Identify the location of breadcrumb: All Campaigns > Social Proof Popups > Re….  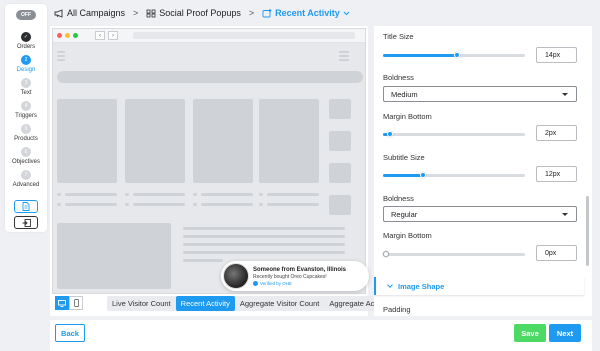
(324, 13).